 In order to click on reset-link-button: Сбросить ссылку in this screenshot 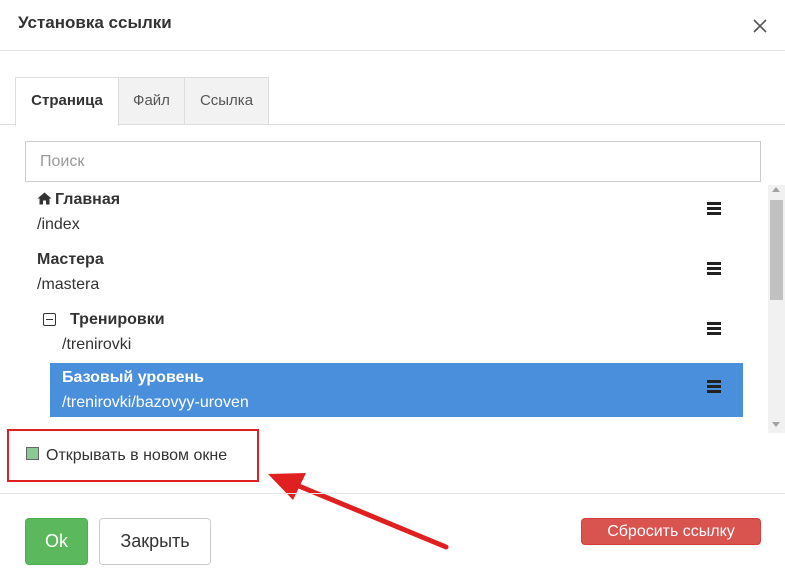, I will do `click(671, 531)`.